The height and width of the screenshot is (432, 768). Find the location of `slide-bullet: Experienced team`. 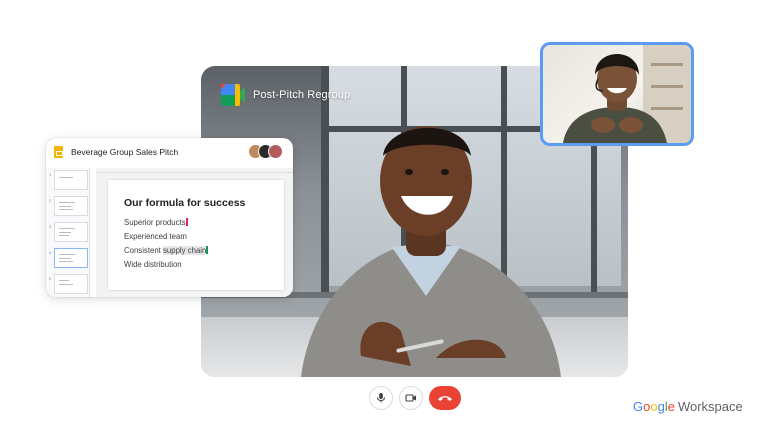

slide-bullet: Experienced team is located at coordinates (155, 236).